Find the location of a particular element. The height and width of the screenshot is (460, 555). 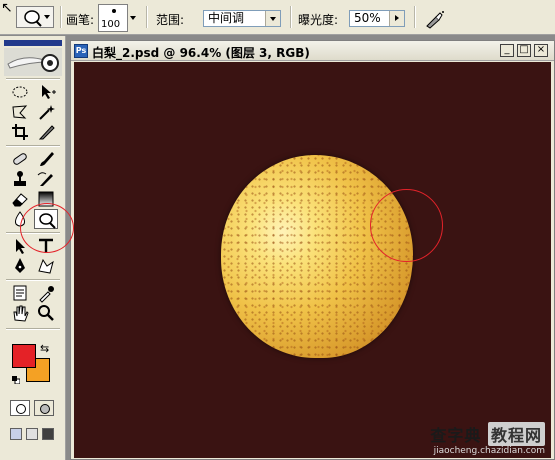

hand-tool is located at coordinates (20, 313).